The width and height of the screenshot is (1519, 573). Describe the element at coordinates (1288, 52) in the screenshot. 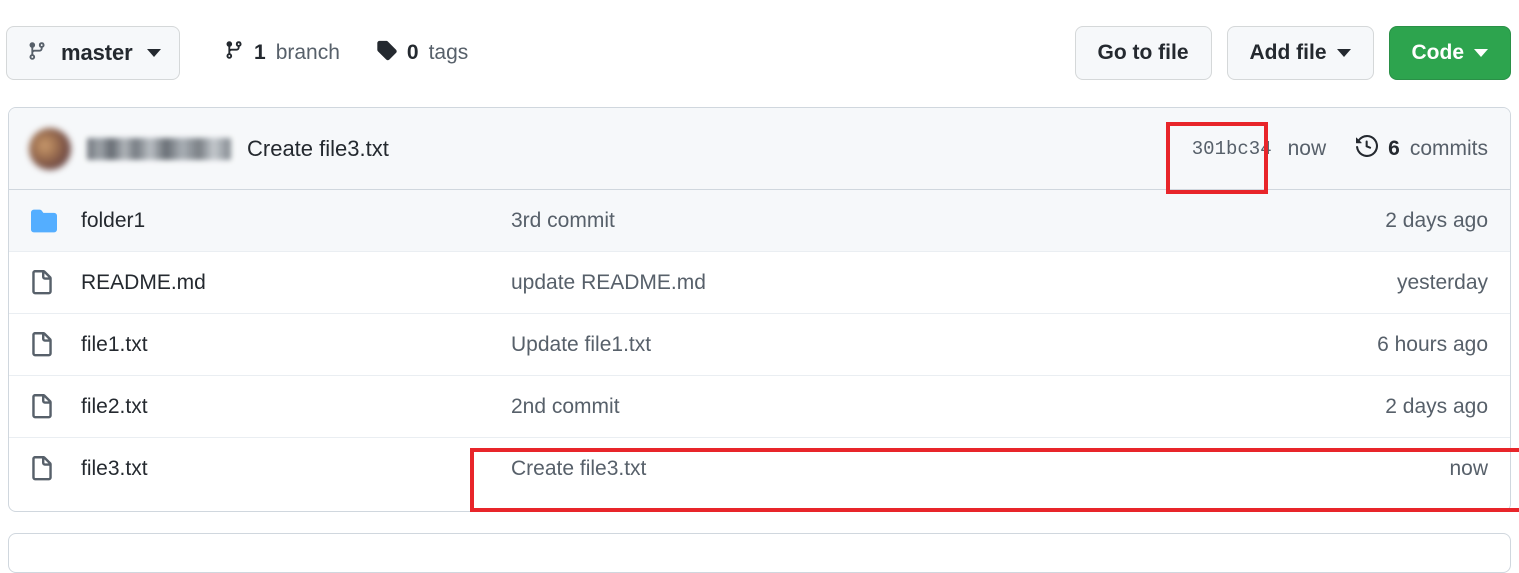

I see `add-file-label: Add file` at that location.